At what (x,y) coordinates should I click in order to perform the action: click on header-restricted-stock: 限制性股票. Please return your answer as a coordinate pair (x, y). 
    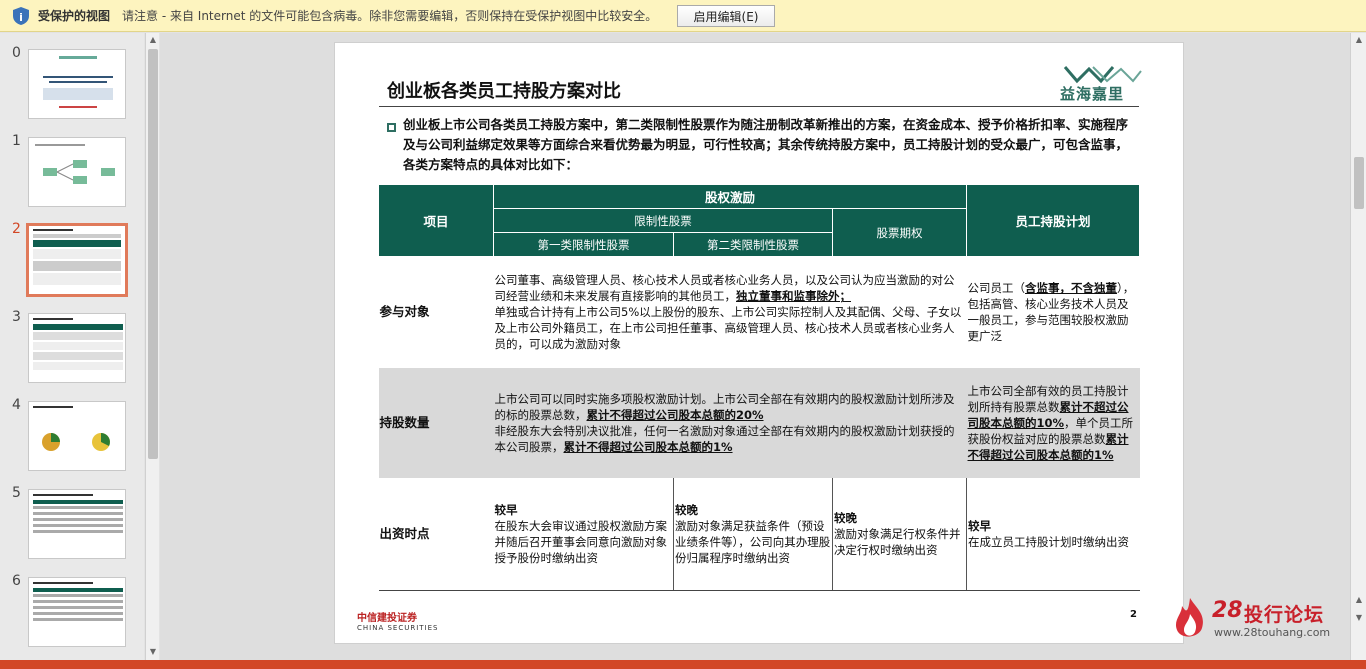
    Looking at the image, I should click on (663, 220).